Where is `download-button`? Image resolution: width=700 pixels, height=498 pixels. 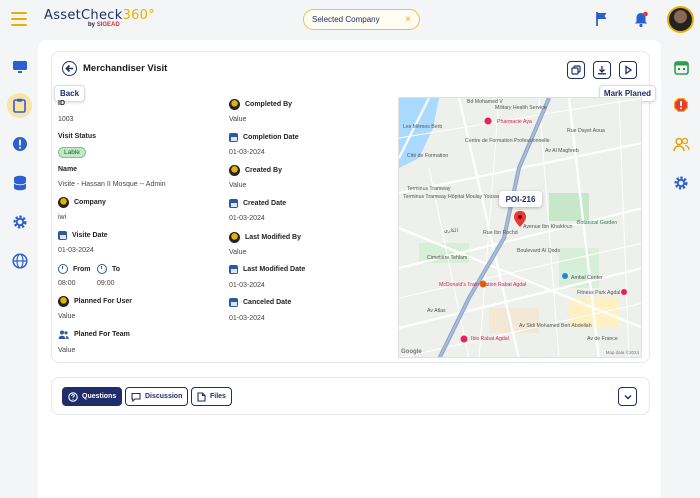
download-button is located at coordinates (602, 70).